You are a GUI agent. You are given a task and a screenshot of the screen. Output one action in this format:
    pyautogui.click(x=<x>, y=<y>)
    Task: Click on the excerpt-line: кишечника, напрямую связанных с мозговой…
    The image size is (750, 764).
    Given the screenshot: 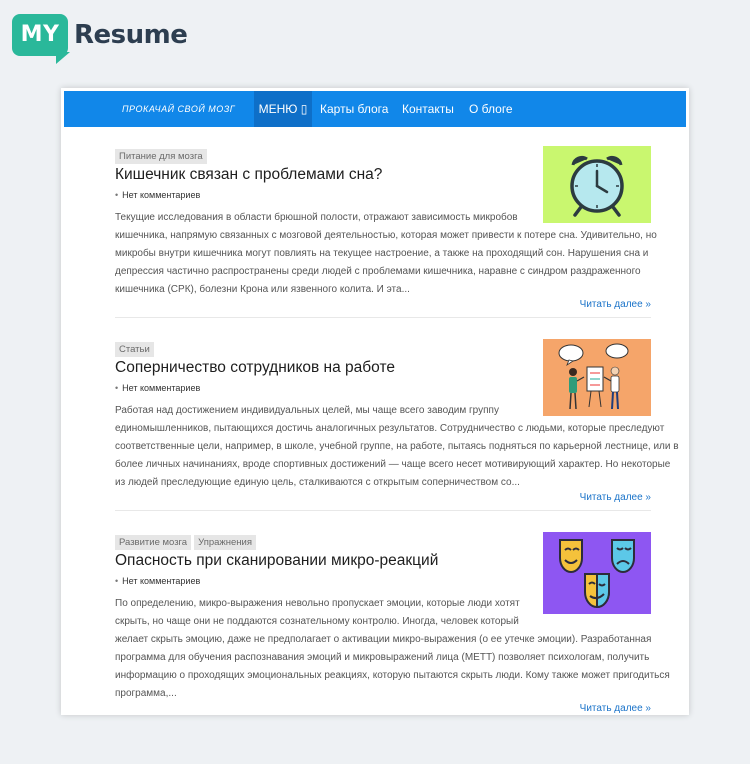 What is the action you would take?
    pyautogui.click(x=386, y=235)
    